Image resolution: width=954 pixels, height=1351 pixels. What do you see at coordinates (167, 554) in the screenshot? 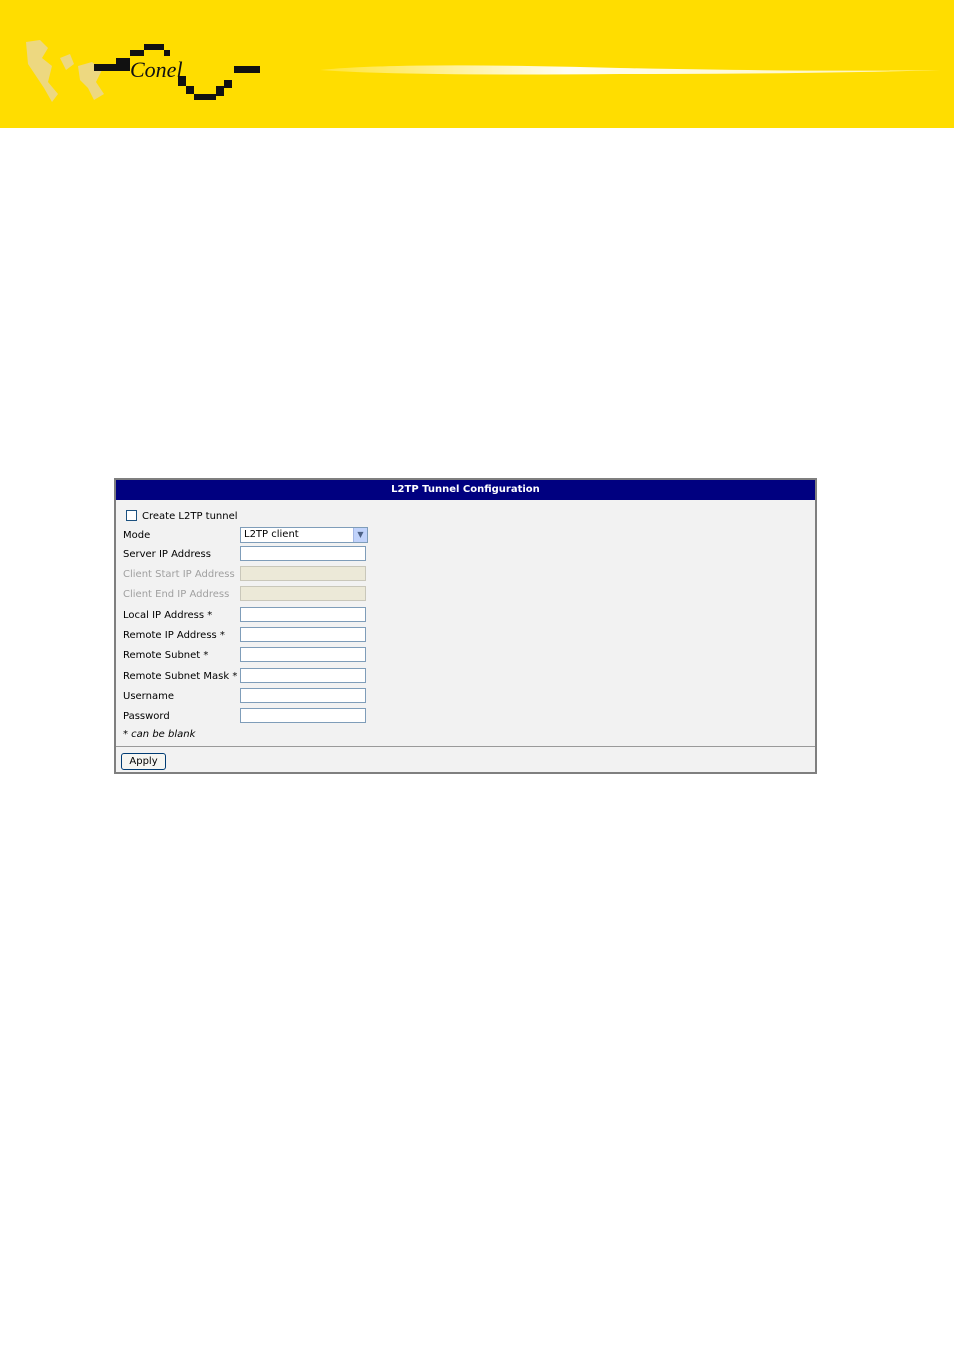
I see `server-ip-label: Server IP Address` at bounding box center [167, 554].